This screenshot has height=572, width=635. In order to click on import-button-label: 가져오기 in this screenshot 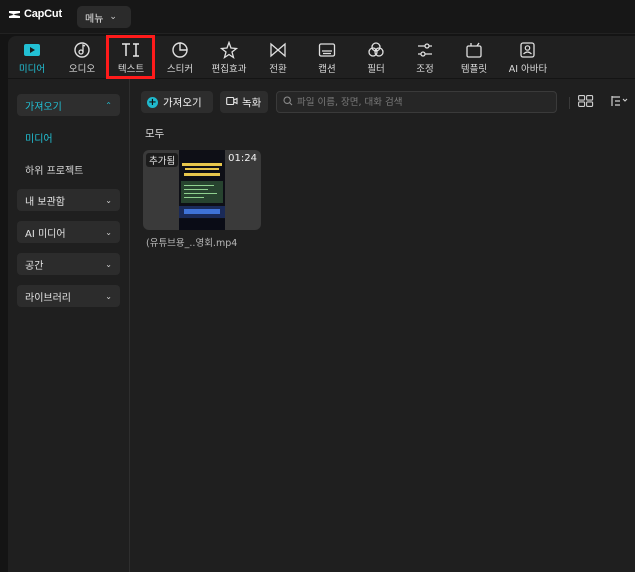, I will do `click(182, 102)`.